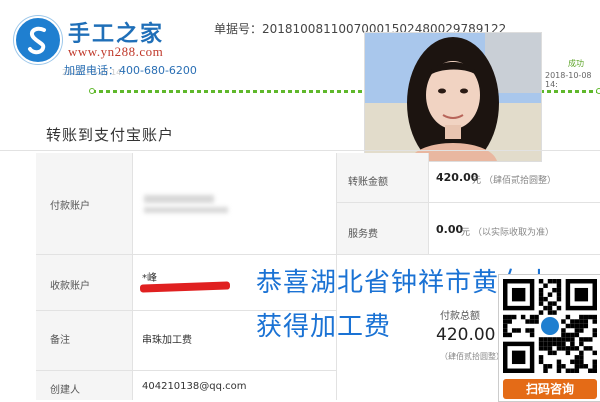 The image size is (600, 402). I want to click on section-divider, so click(300, 150).